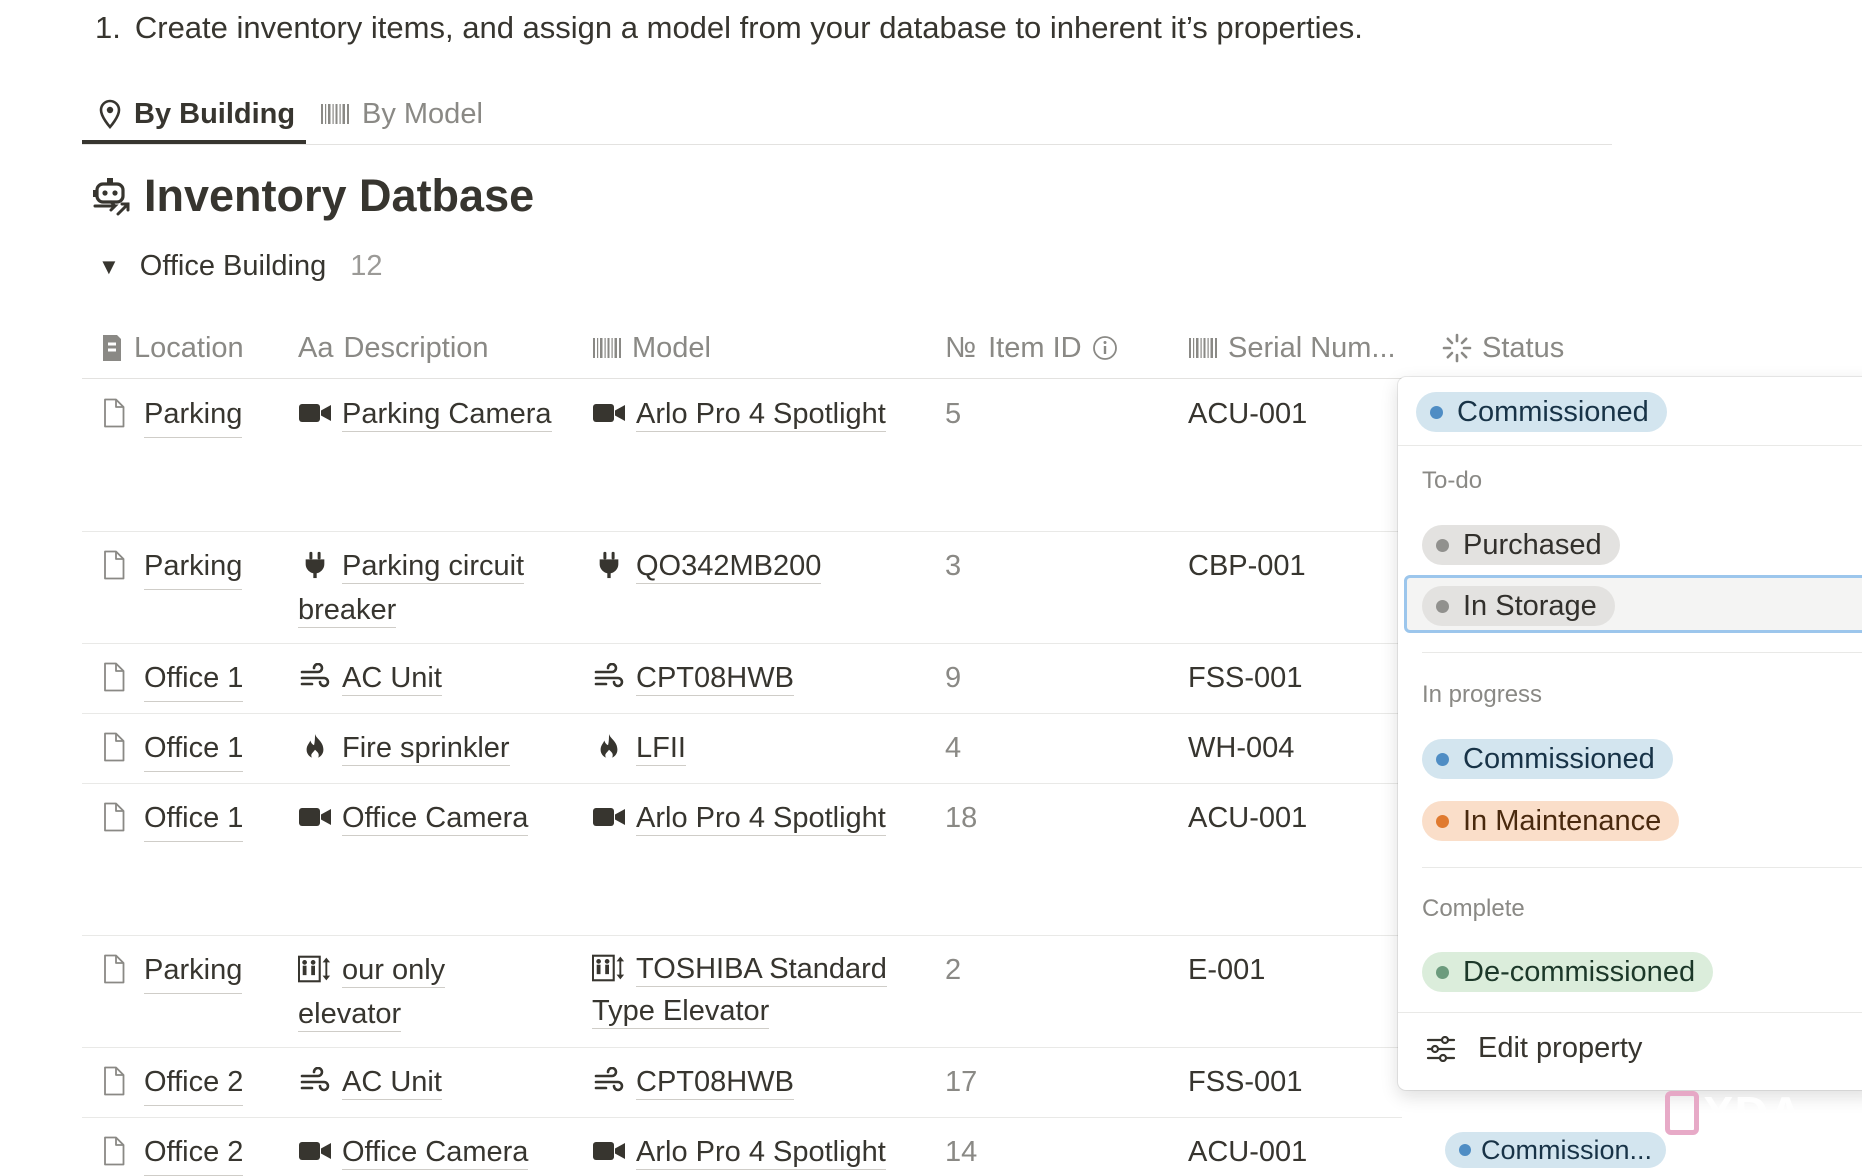 The width and height of the screenshot is (1862, 1176). What do you see at coordinates (1036, 348) in the screenshot?
I see `column-header-item-id: № Item ID` at bounding box center [1036, 348].